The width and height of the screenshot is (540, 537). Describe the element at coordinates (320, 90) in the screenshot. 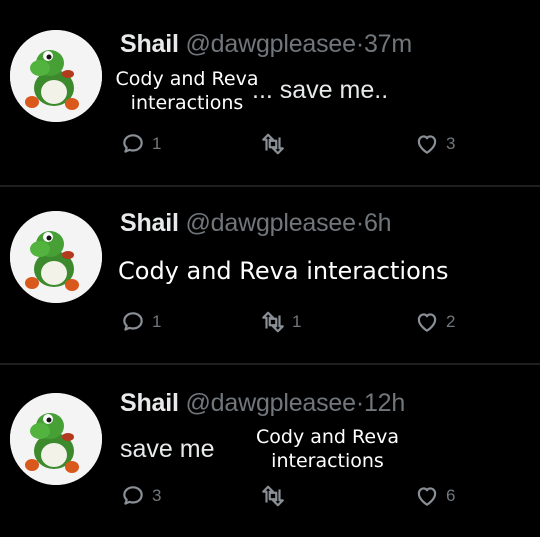

I see `tweet-text: ... save me..` at that location.